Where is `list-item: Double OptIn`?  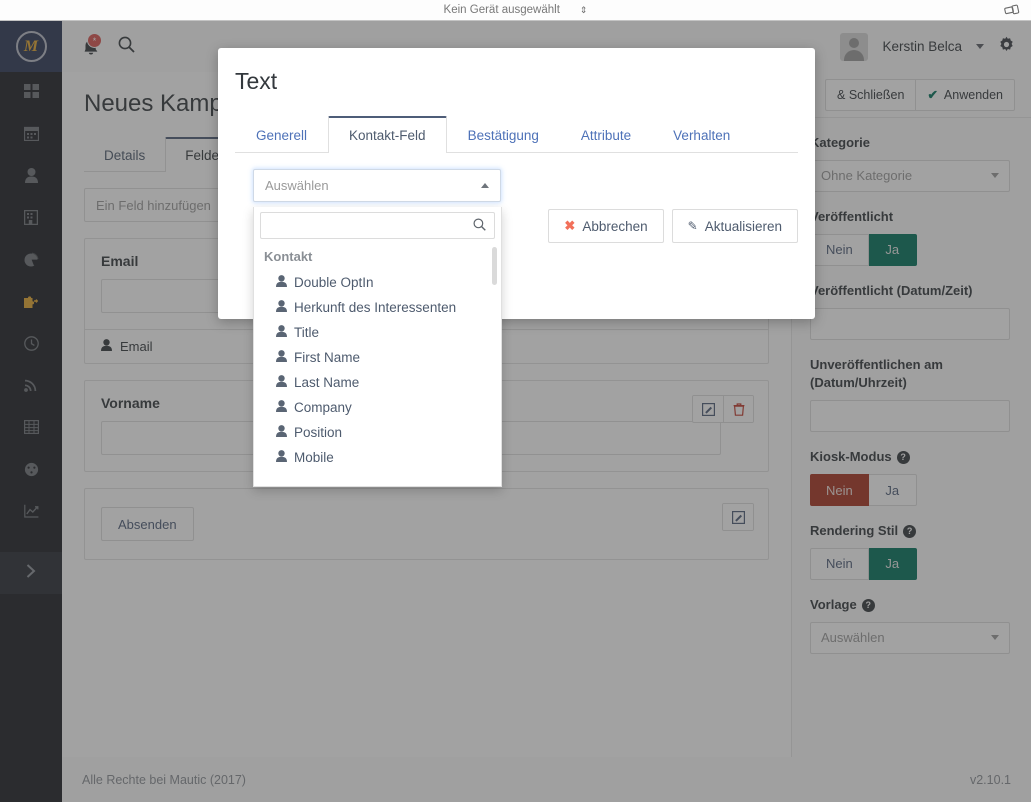 list-item: Double OptIn is located at coordinates (377, 282).